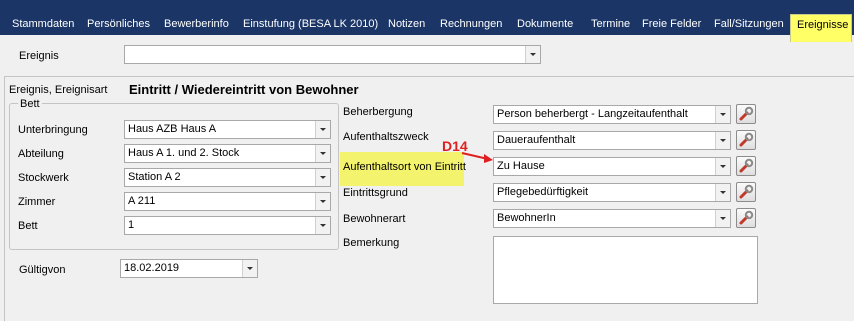 The height and width of the screenshot is (321, 854). What do you see at coordinates (58, 90) in the screenshot?
I see `section-label: Ereignis, Ereignisart` at bounding box center [58, 90].